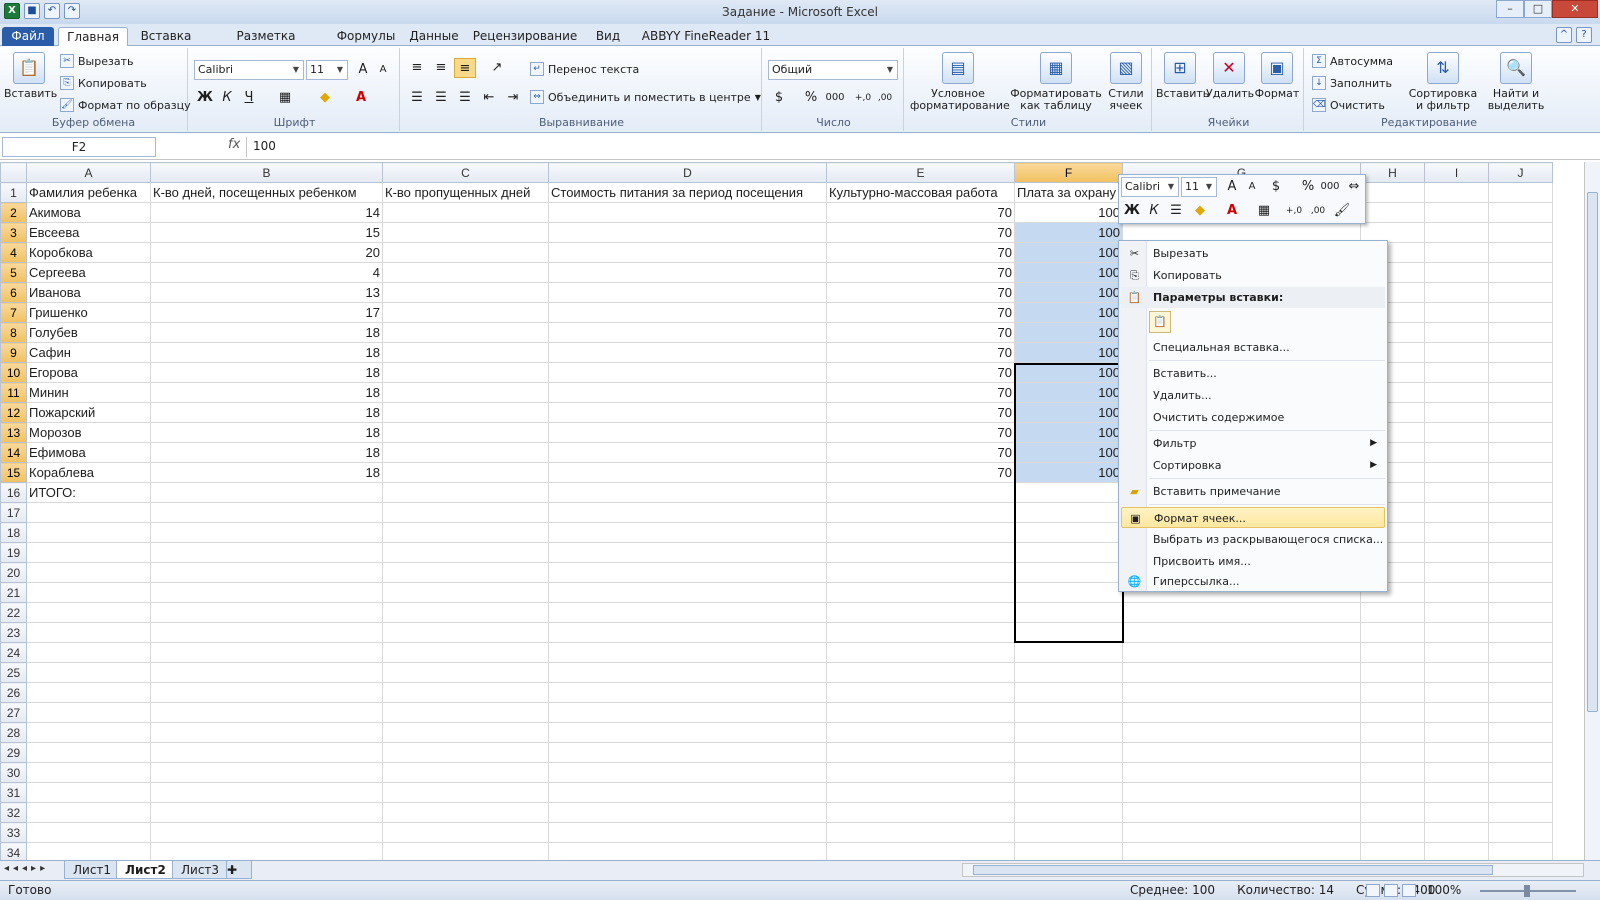 This screenshot has width=1600, height=900. I want to click on percent-icon: %, so click(1308, 187).